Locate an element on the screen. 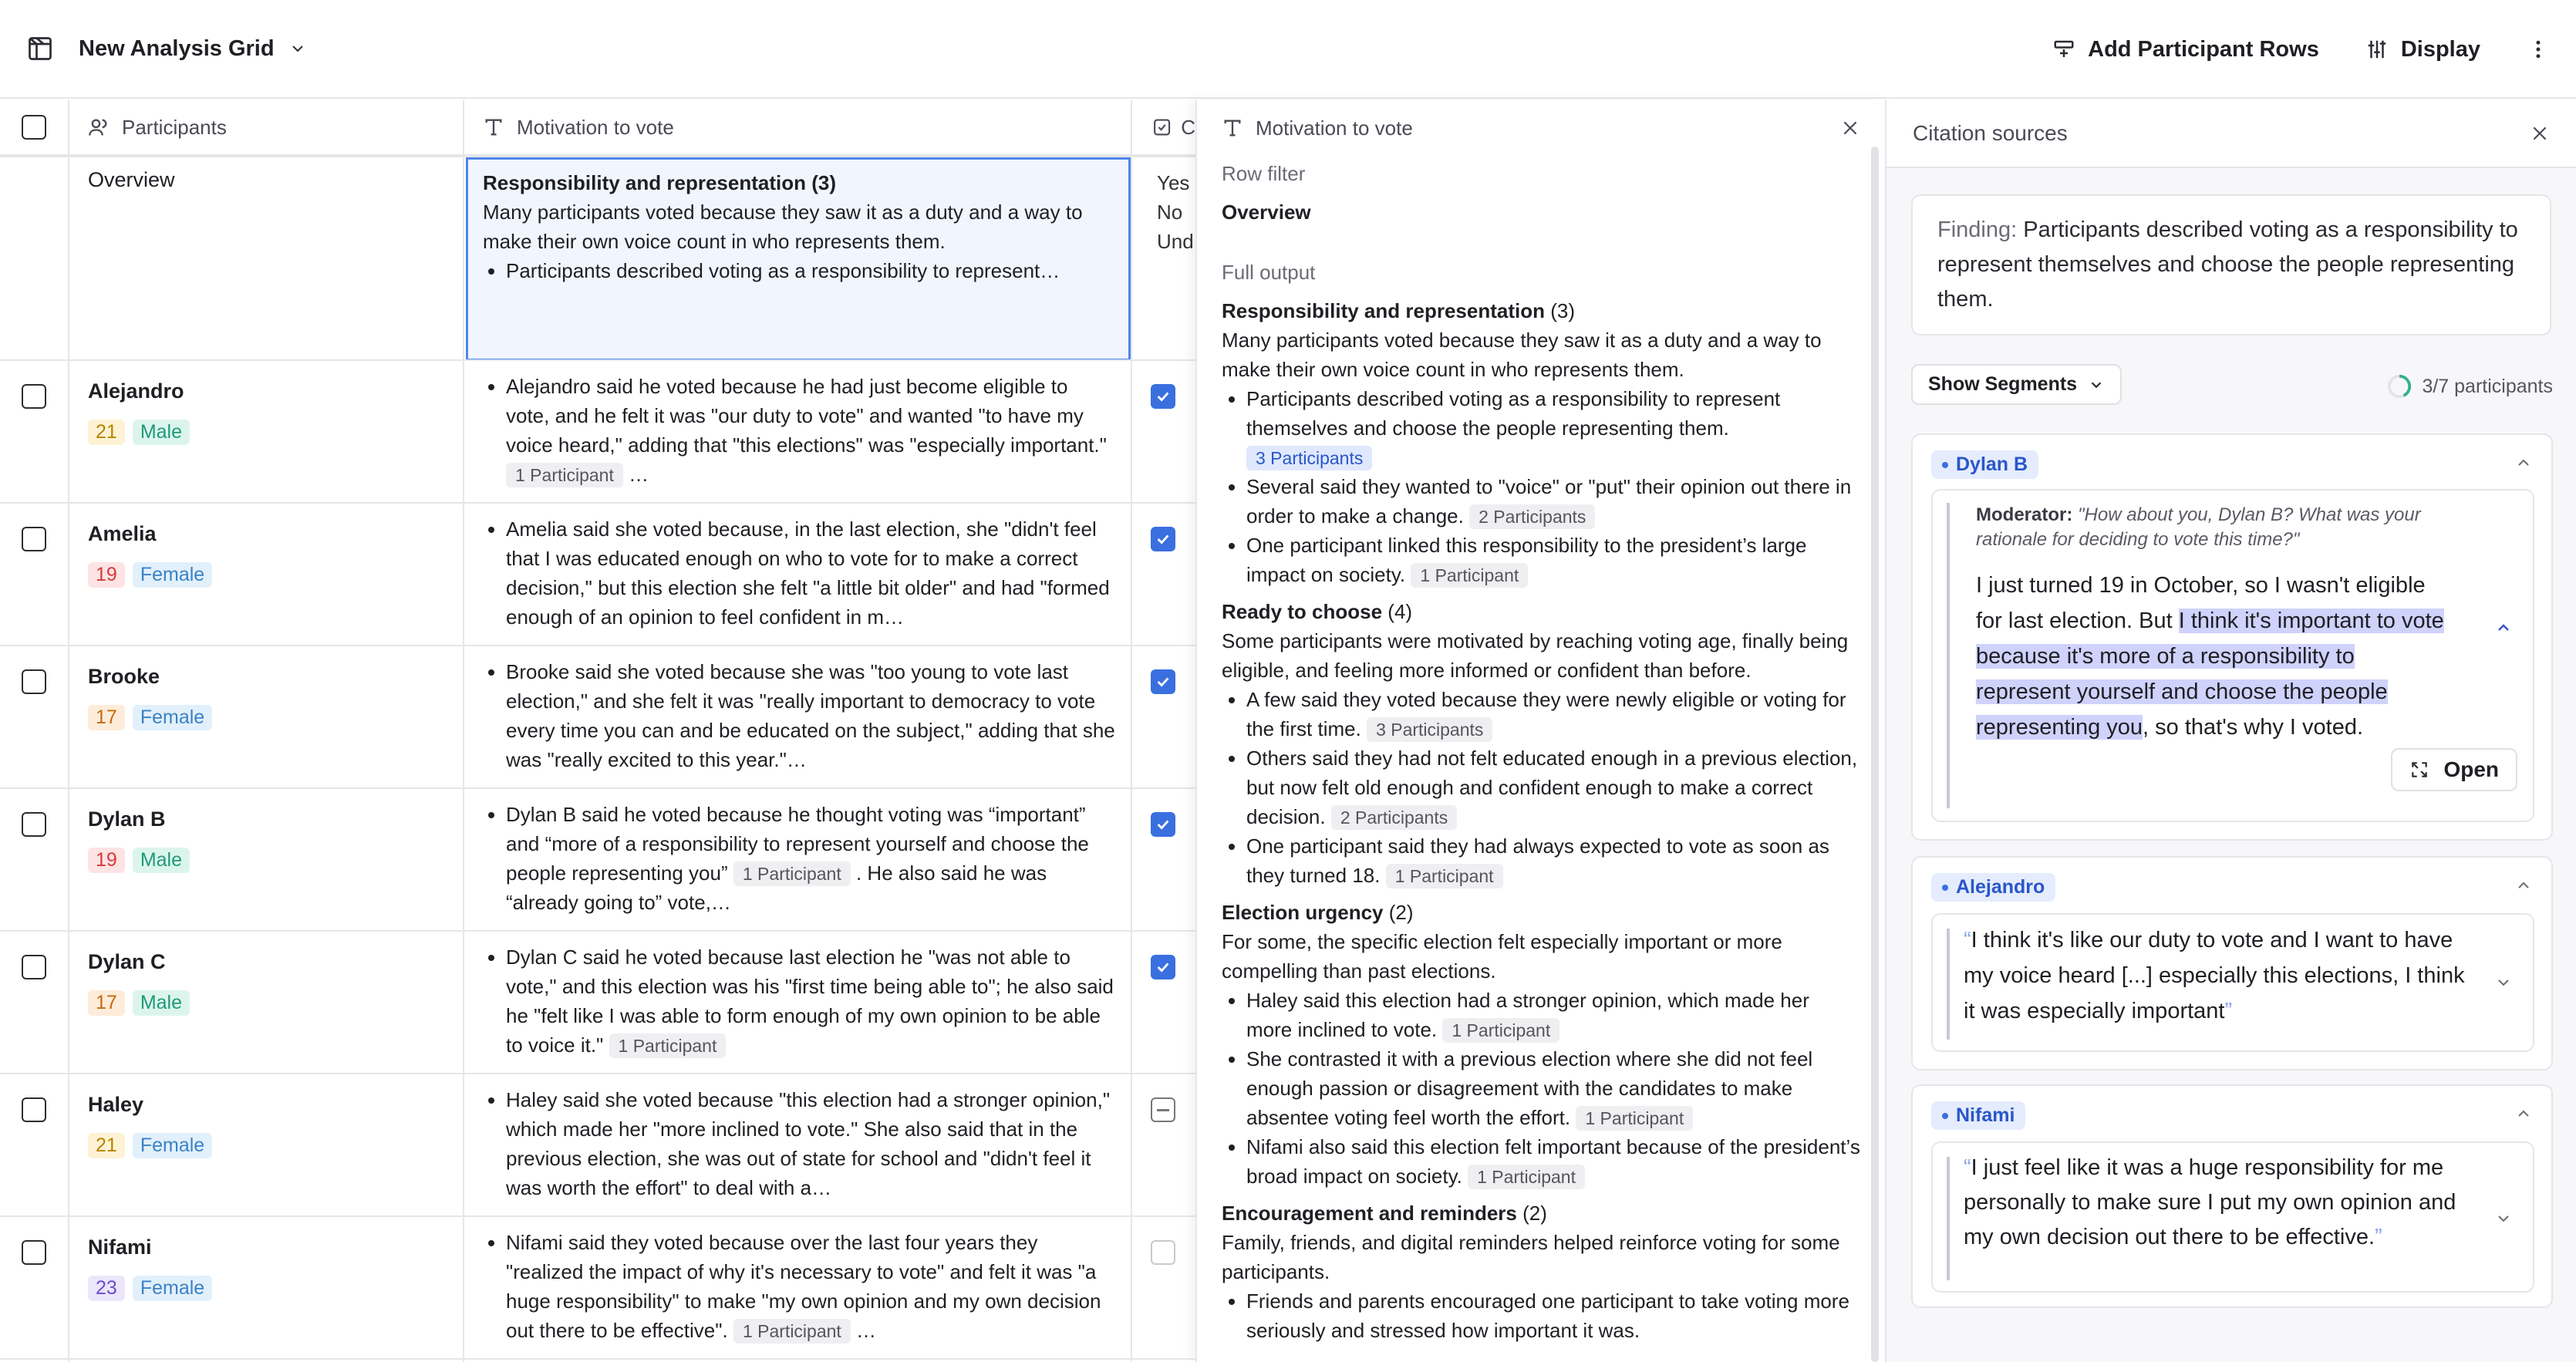  participant-tag: Alejandro is located at coordinates (1993, 888).